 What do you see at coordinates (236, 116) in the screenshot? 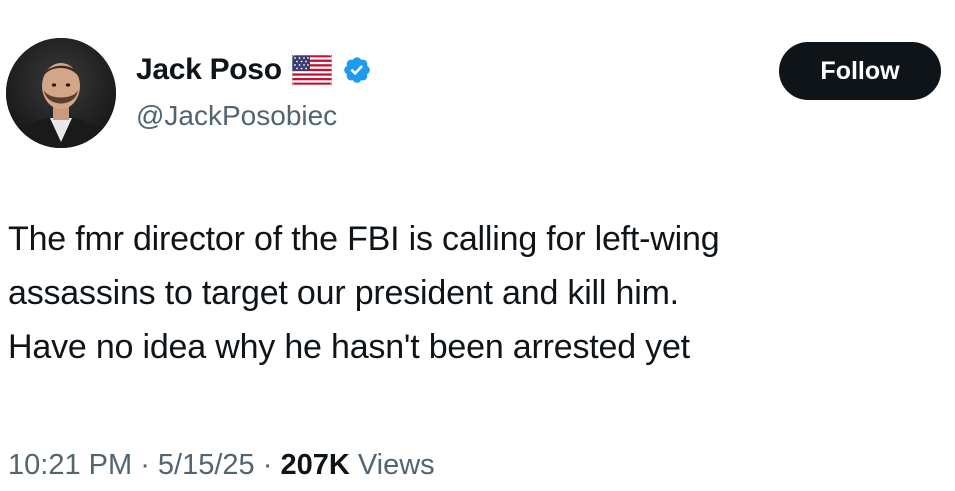
I see `author-handle: @JackPosobiec` at bounding box center [236, 116].